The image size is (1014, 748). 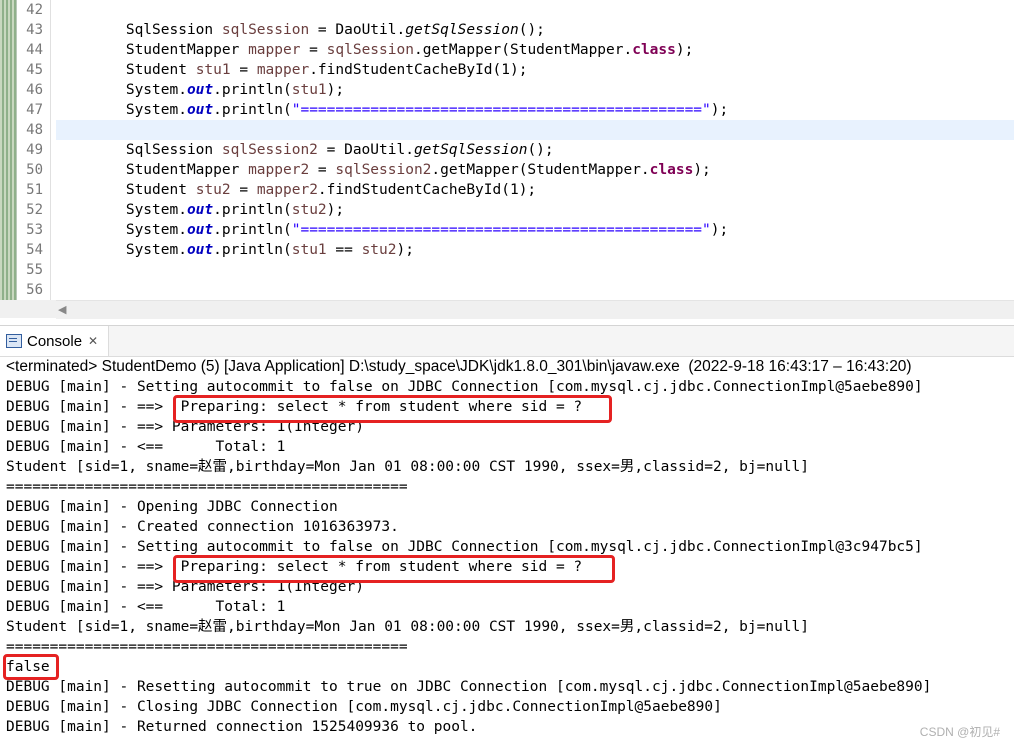 I want to click on code-line: System.out.println(stu1);, so click(x=535, y=90).